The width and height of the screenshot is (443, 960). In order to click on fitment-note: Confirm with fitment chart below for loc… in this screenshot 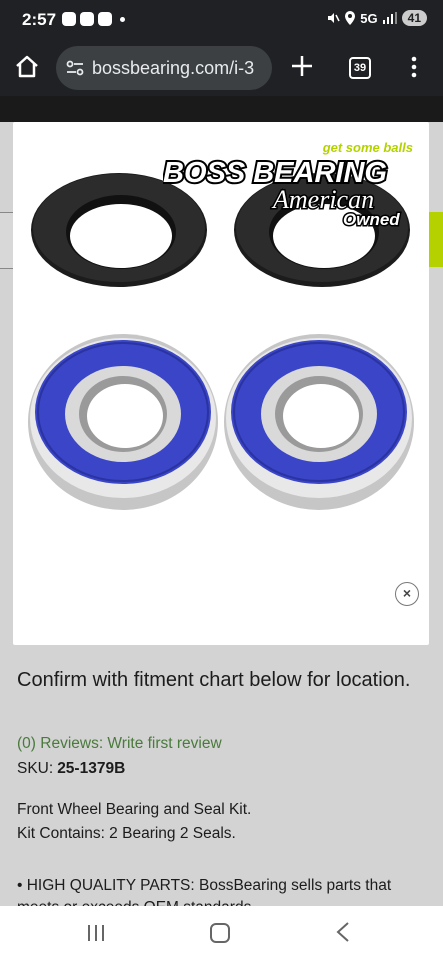, I will do `click(214, 680)`.